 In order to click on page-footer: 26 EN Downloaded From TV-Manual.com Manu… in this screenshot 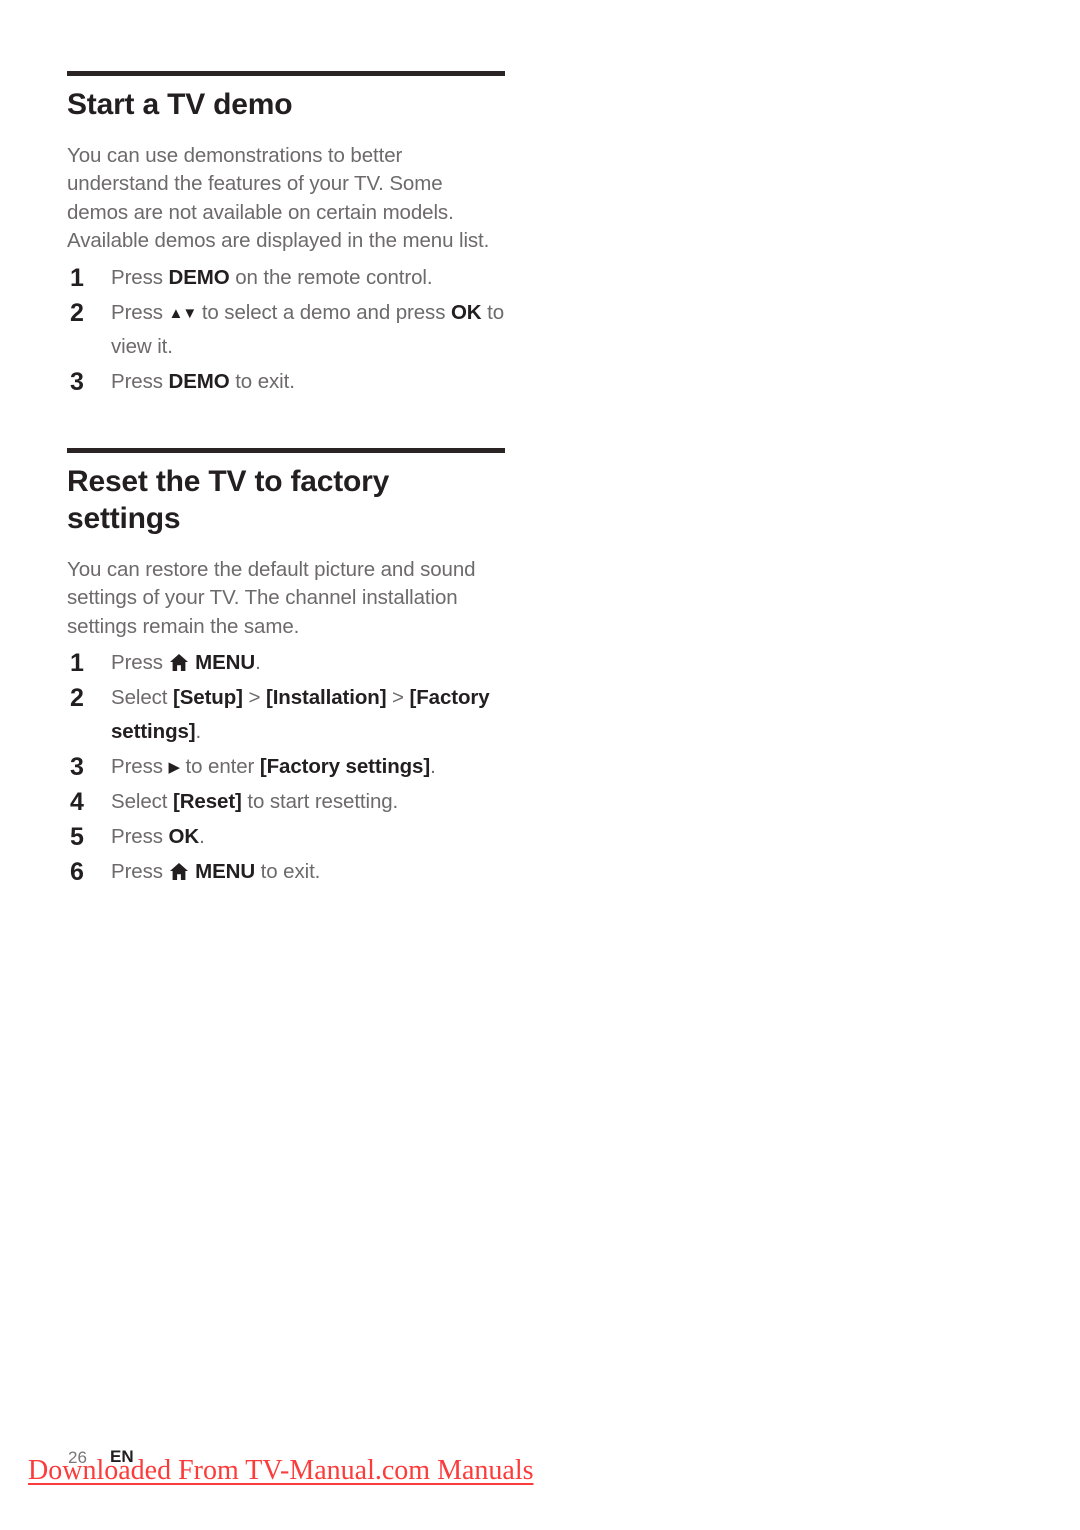, I will do `click(540, 1477)`.